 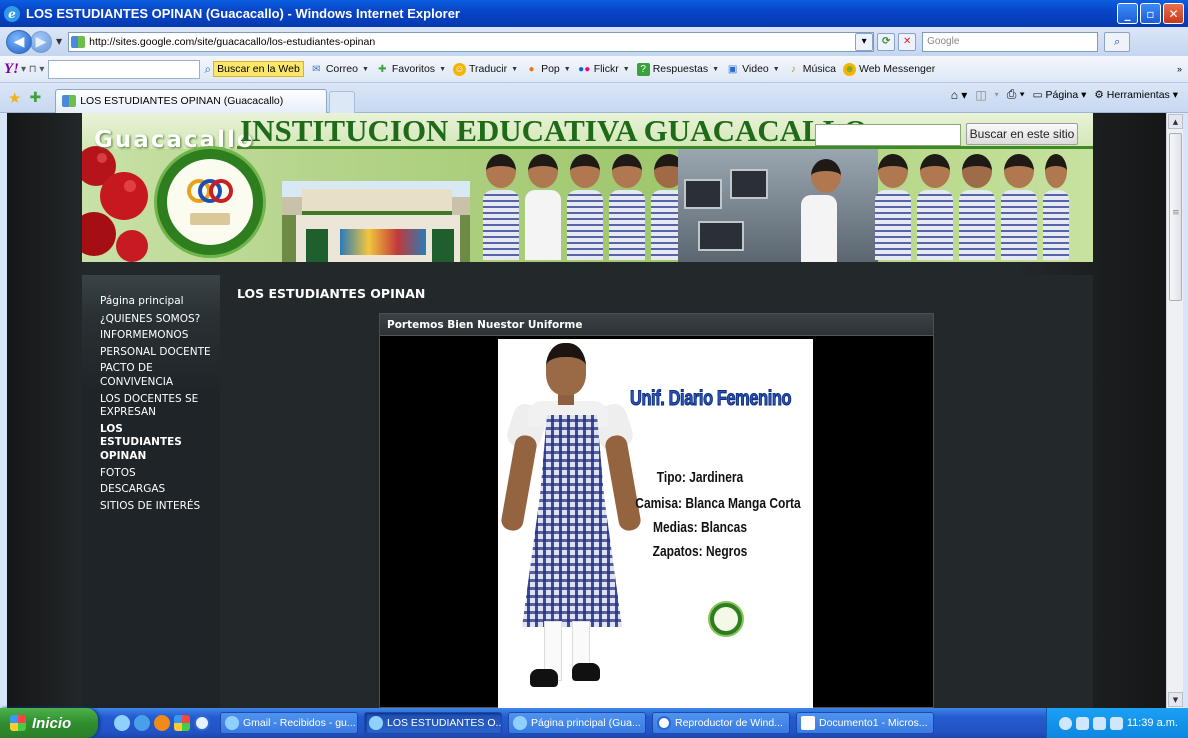 I want to click on refresh-button: ⟳, so click(x=886, y=41).